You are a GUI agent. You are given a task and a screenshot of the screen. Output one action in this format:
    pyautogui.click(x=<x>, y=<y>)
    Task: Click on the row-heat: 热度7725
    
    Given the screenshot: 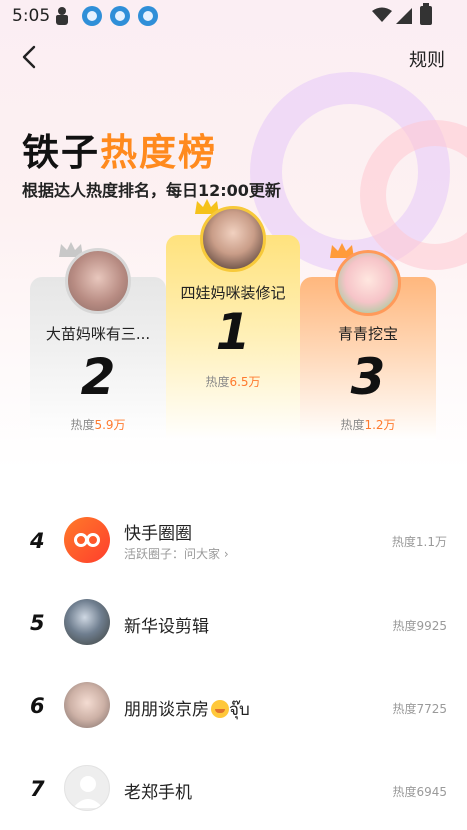 What is the action you would take?
    pyautogui.click(x=419, y=709)
    